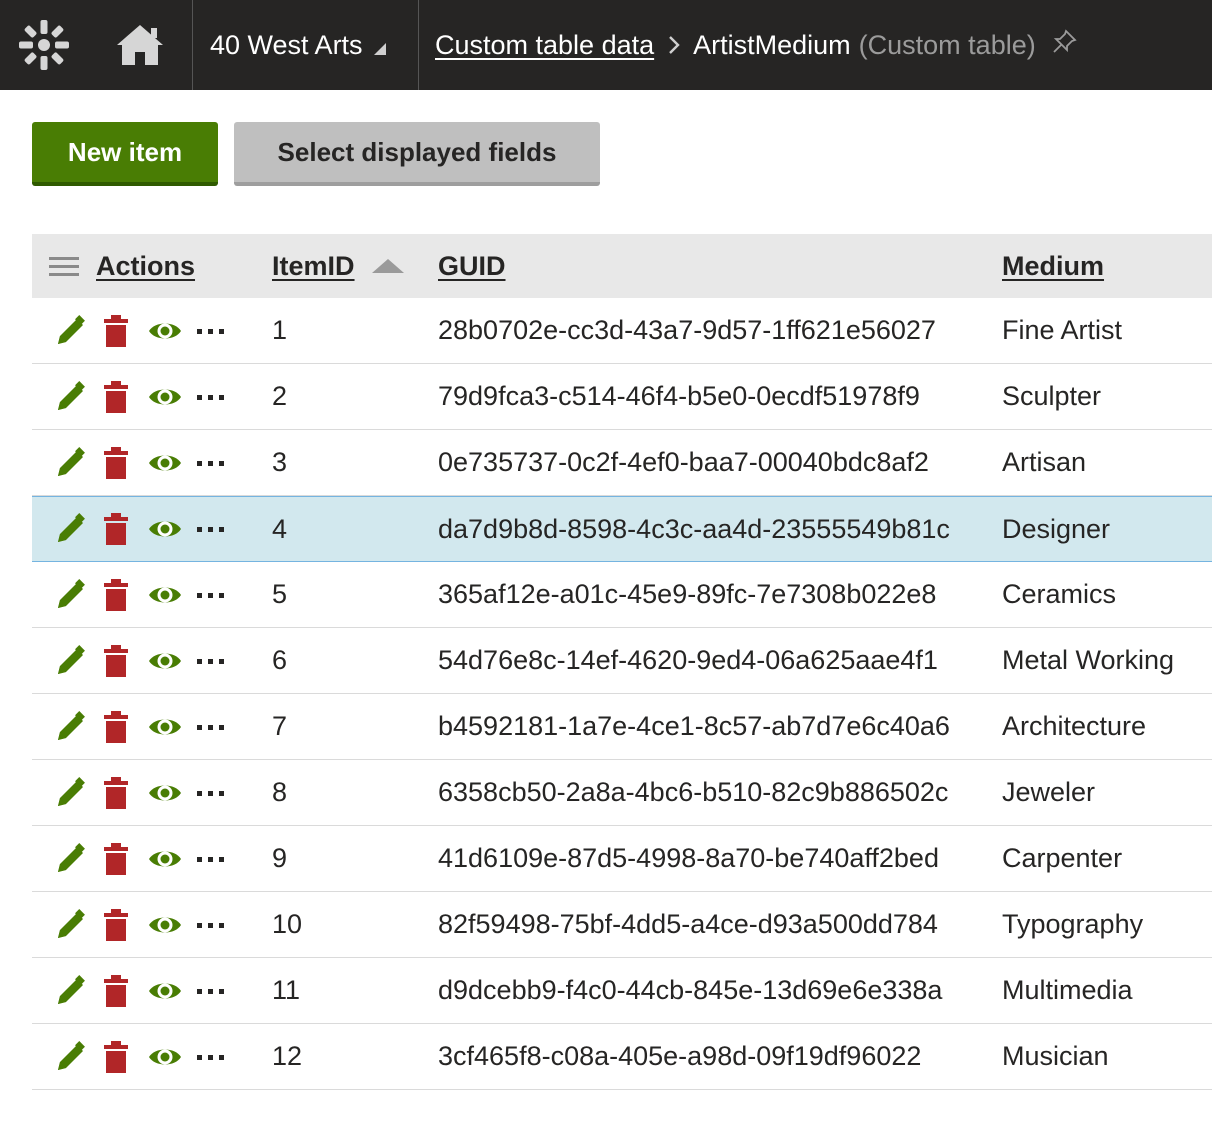 The width and height of the screenshot is (1212, 1128). I want to click on cell-guid: 28b0702e-cc3d-43a7-9d57-1ff621e56027, so click(687, 330).